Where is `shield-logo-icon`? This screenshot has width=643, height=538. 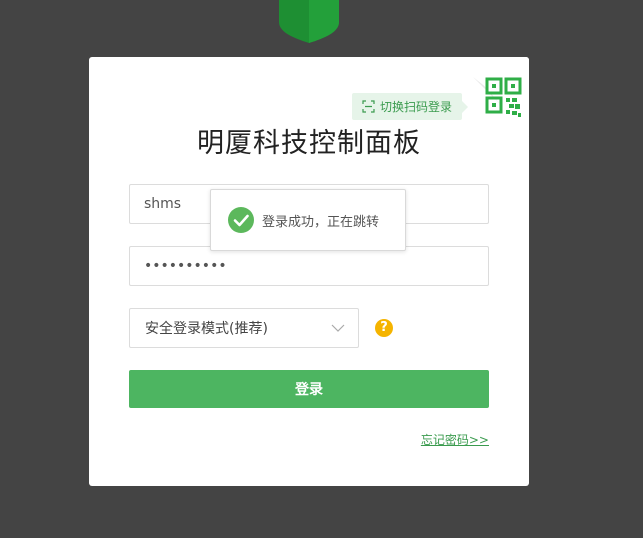 shield-logo-icon is located at coordinates (309, 21).